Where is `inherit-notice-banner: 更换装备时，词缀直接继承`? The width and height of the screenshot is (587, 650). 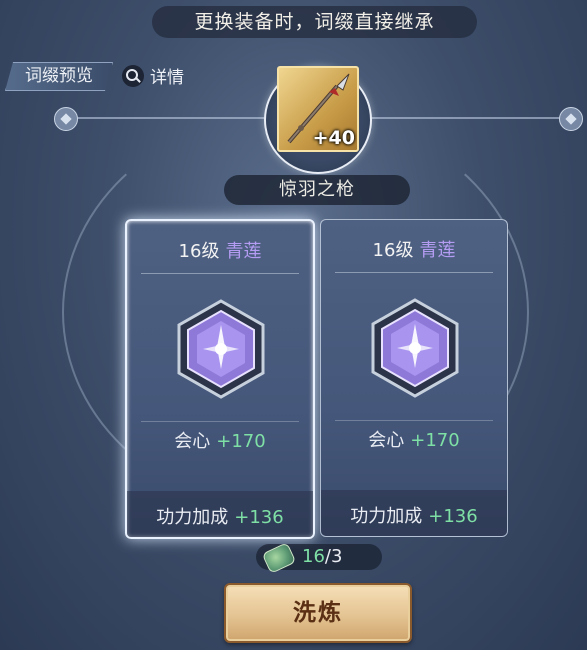
inherit-notice-banner: 更换装备时，词缀直接继承 is located at coordinates (314, 22).